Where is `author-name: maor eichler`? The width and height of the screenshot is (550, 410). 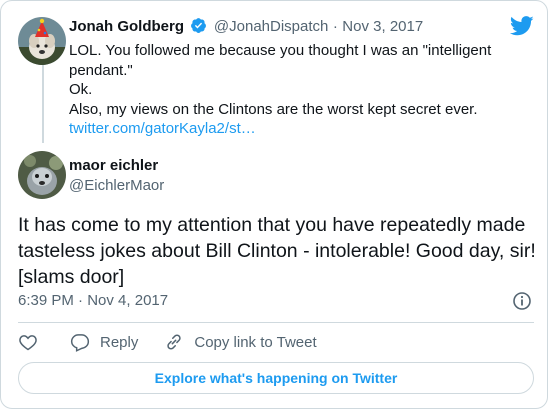 author-name: maor eichler is located at coordinates (113, 165).